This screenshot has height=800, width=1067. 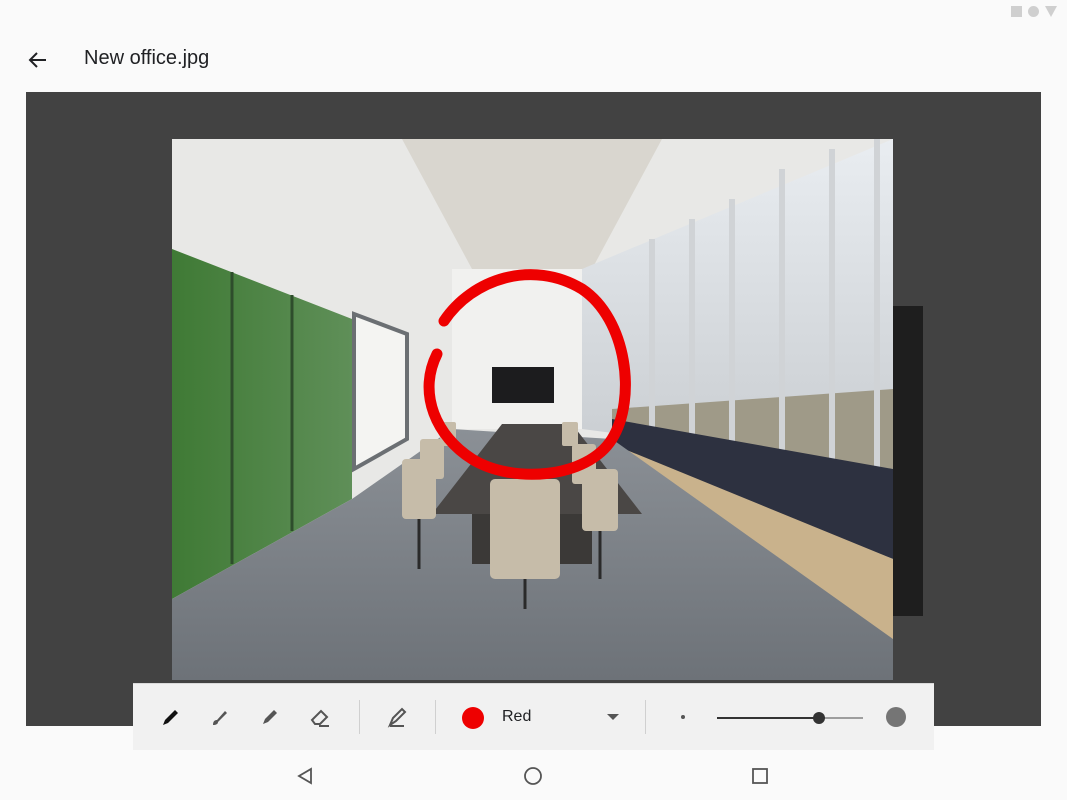 I want to click on arrow-back-icon, so click(x=37, y=60).